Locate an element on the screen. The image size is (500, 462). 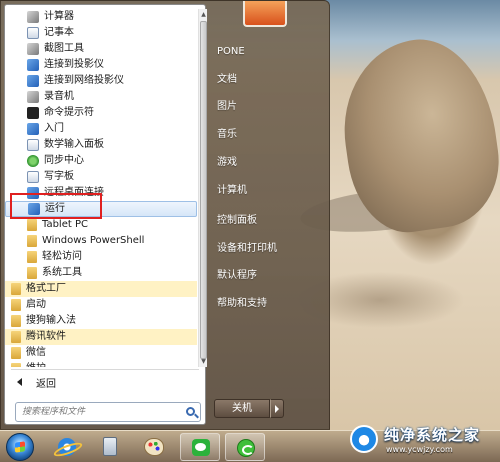
folder-label: 腾讯软件 is located at coordinates (46, 336).